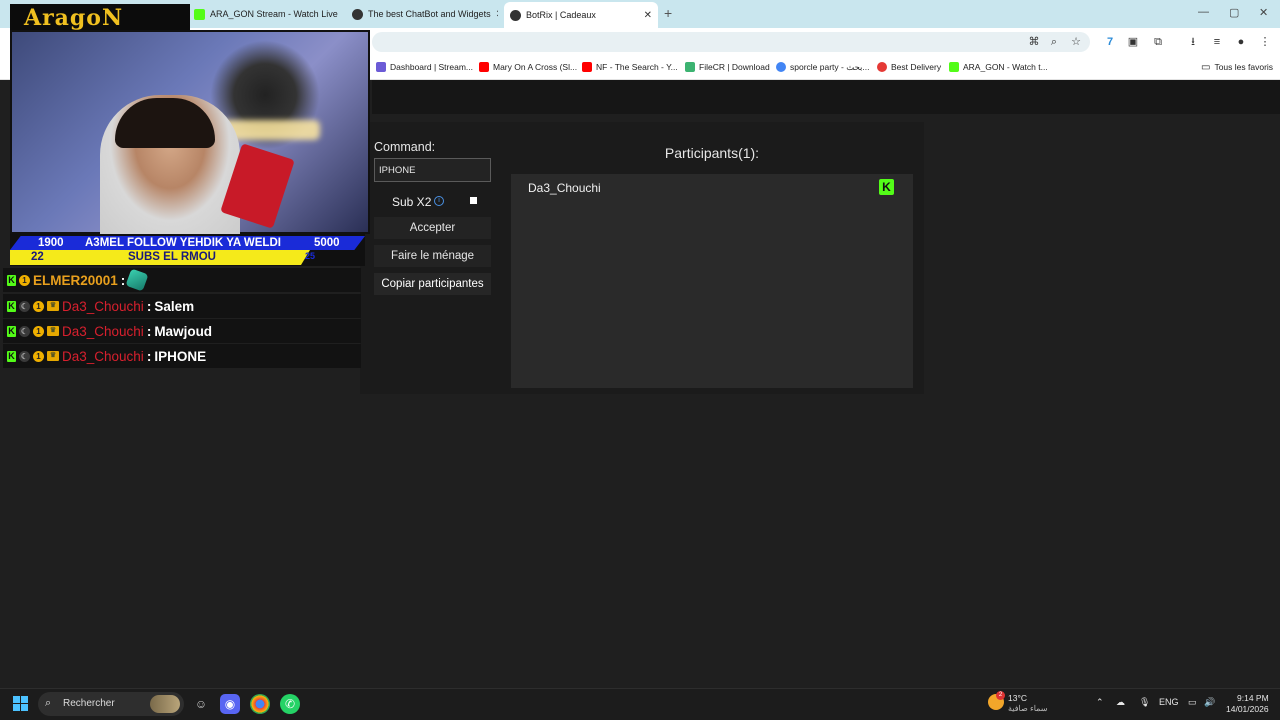 The width and height of the screenshot is (1280, 720). I want to click on aragon-logo: AragoN, so click(74, 18).